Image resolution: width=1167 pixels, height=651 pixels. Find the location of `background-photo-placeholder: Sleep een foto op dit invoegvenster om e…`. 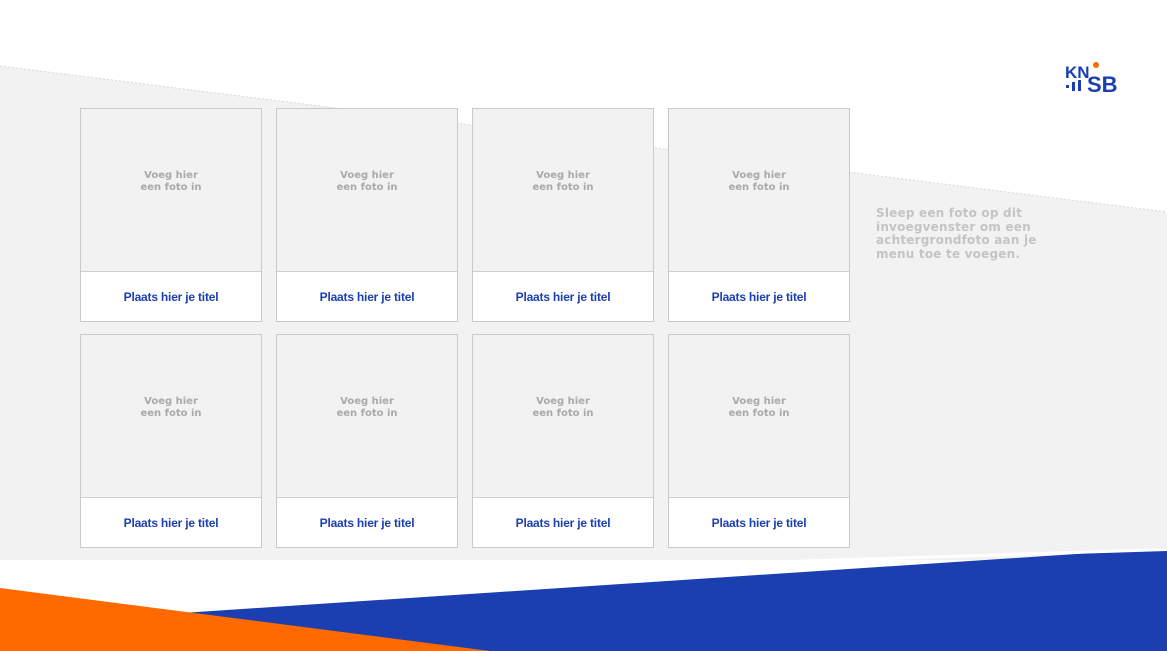

background-photo-placeholder: Sleep een foto op dit invoegvenster om e… is located at coordinates (976, 233).